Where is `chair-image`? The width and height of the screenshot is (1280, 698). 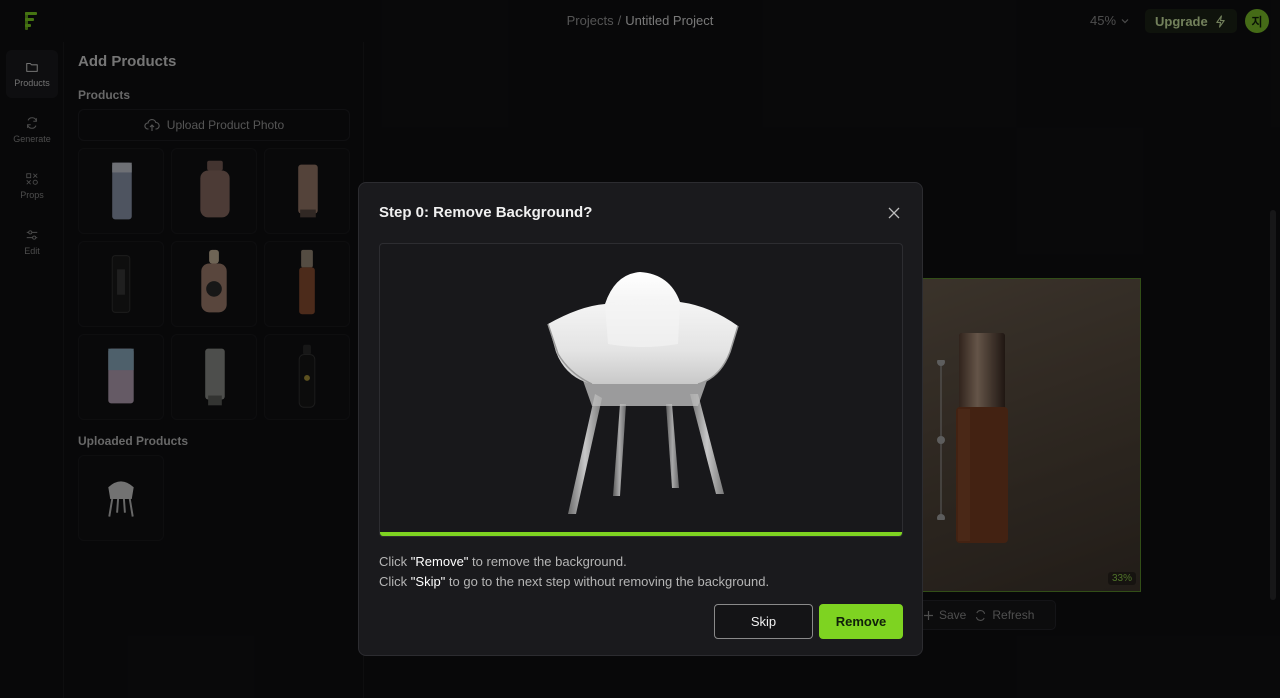
chair-image is located at coordinates (643, 393).